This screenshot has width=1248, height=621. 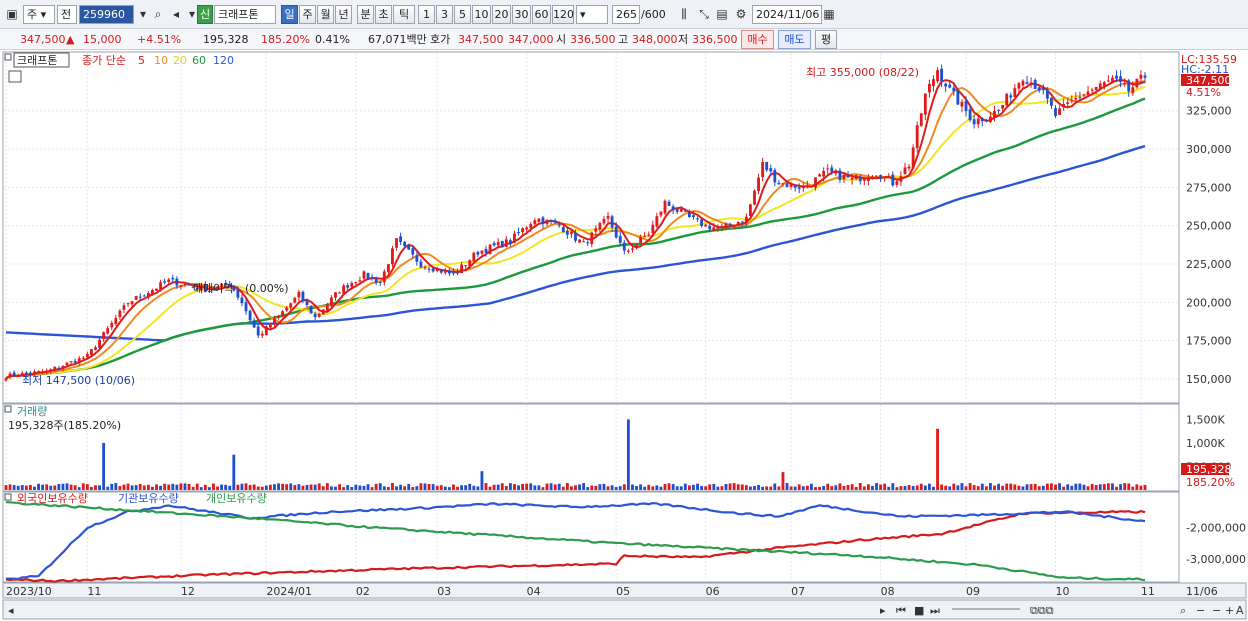 What do you see at coordinates (1240, 610) in the screenshot?
I see `settings-a-icon: A` at bounding box center [1240, 610].